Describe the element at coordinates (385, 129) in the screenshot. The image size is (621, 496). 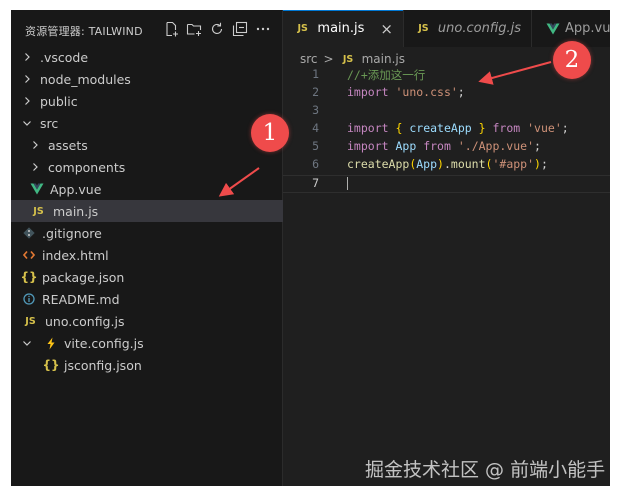
I see `annotation-arrows` at that location.